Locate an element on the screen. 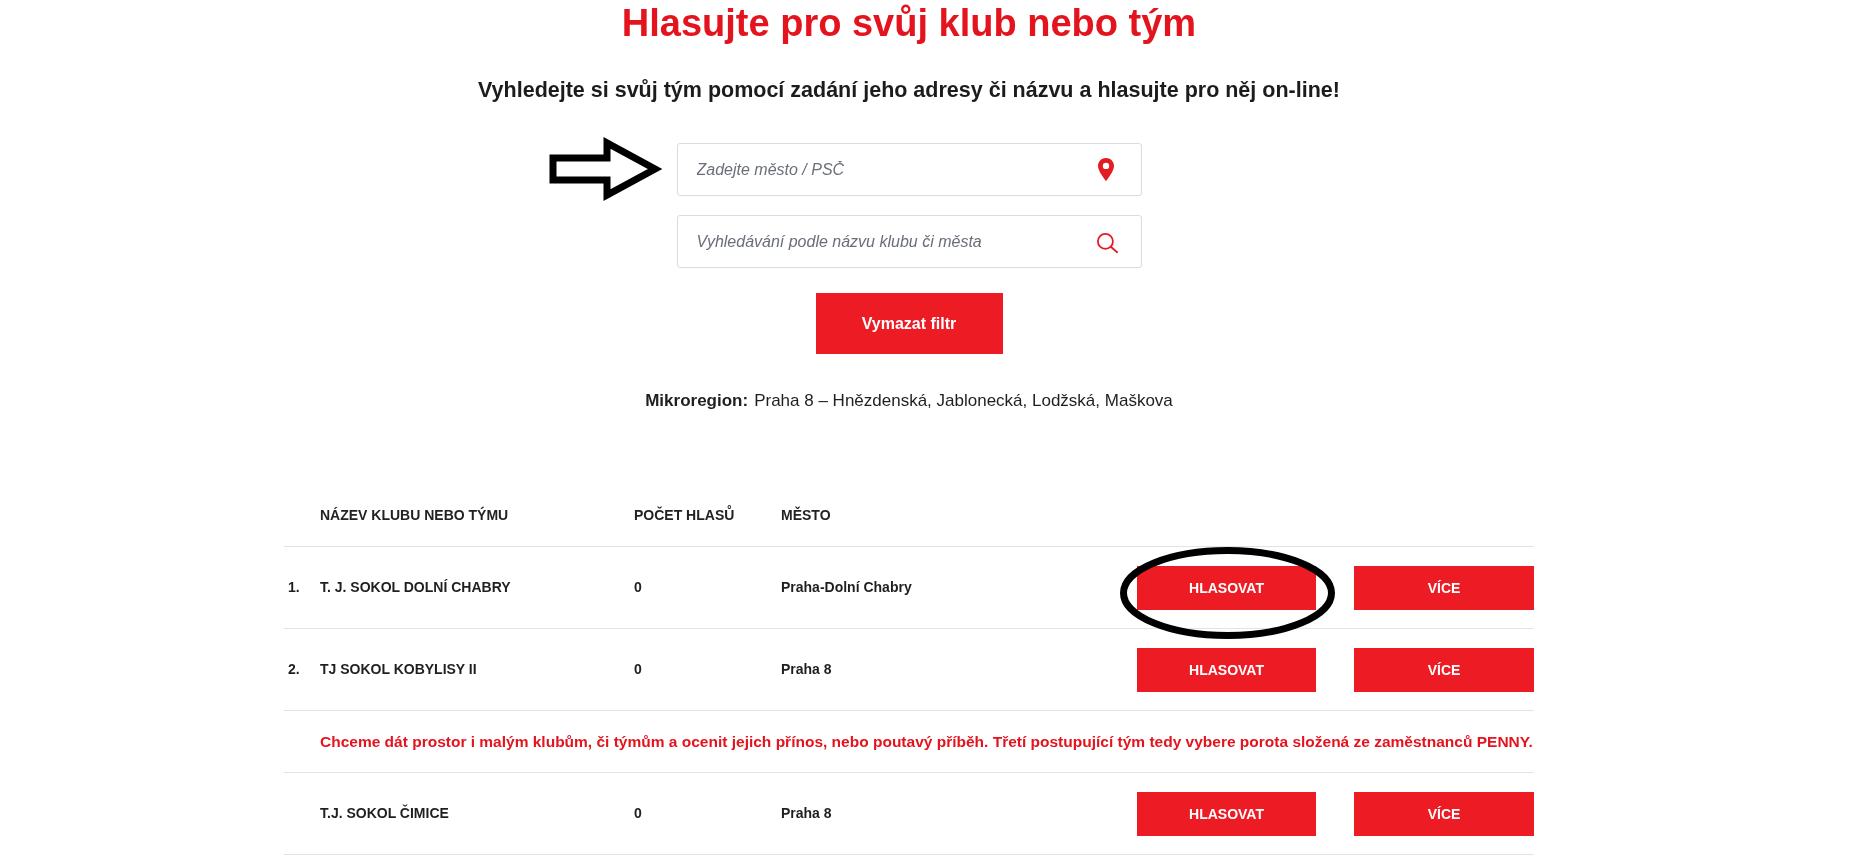 The width and height of the screenshot is (1856, 857). city-name: Praha-Dolní Chabry is located at coordinates (846, 587).